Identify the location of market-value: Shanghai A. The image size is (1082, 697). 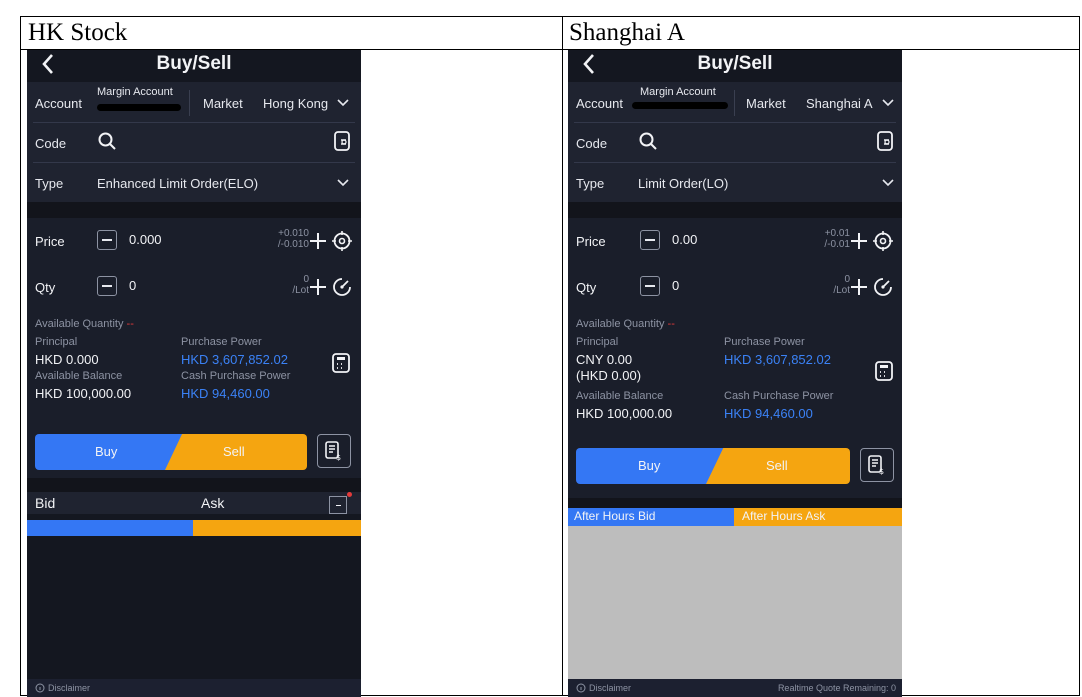
(839, 103).